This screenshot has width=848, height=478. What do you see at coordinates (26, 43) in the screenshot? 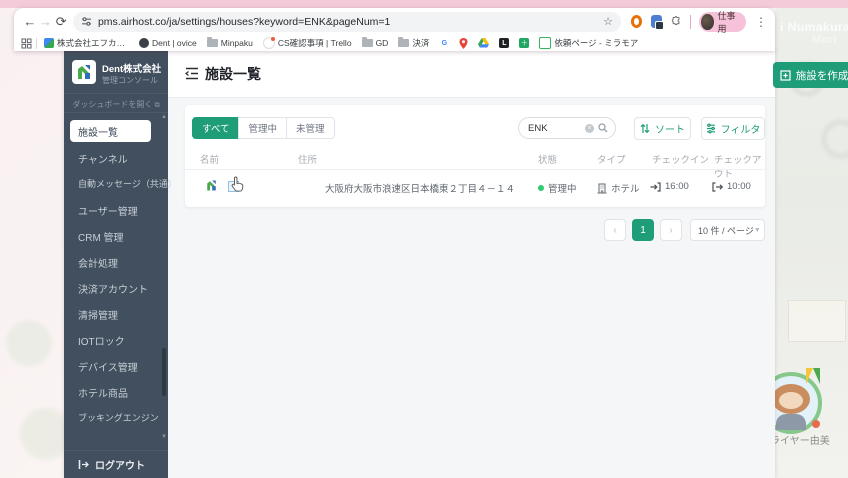
I see `apps-grid-icon` at bounding box center [26, 43].